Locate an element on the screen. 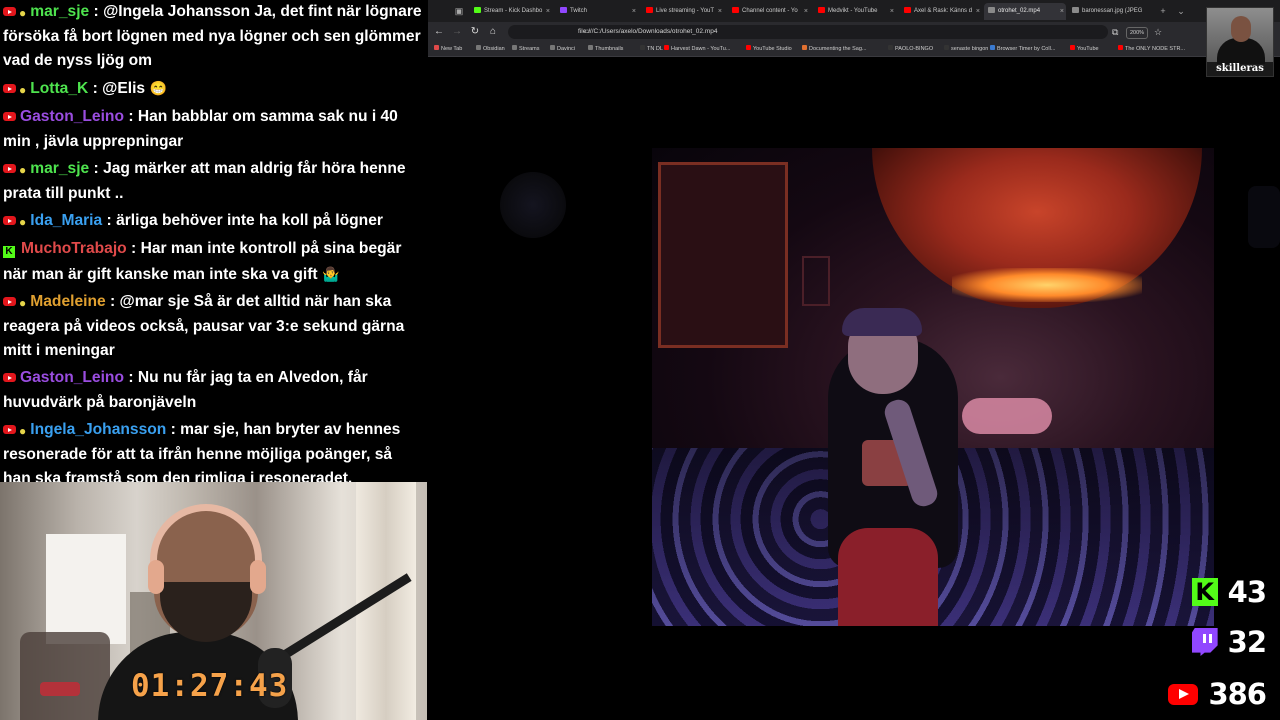 The width and height of the screenshot is (1280, 720). bookmark-item: YouTube is located at coordinates (1084, 49).